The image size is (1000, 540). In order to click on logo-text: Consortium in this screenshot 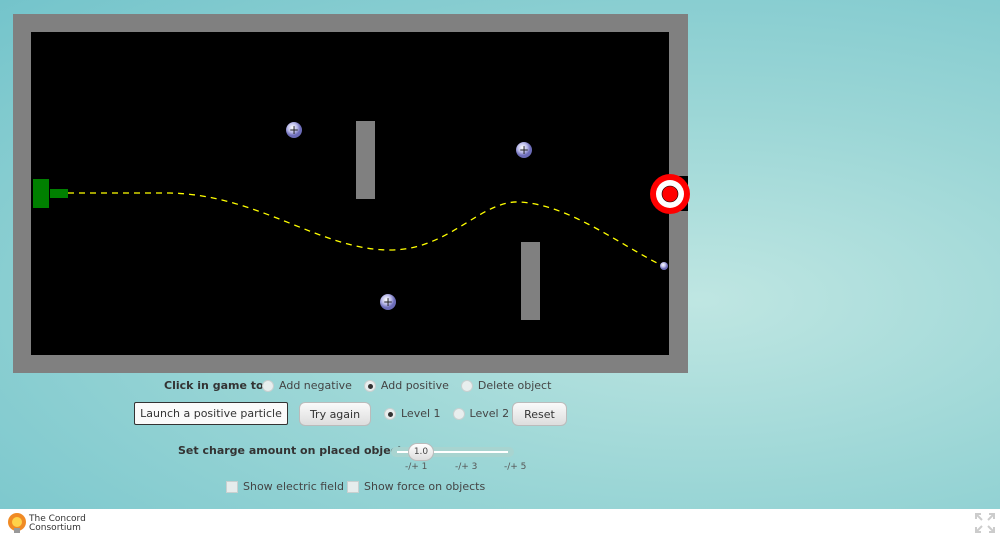, I will do `click(55, 528)`.